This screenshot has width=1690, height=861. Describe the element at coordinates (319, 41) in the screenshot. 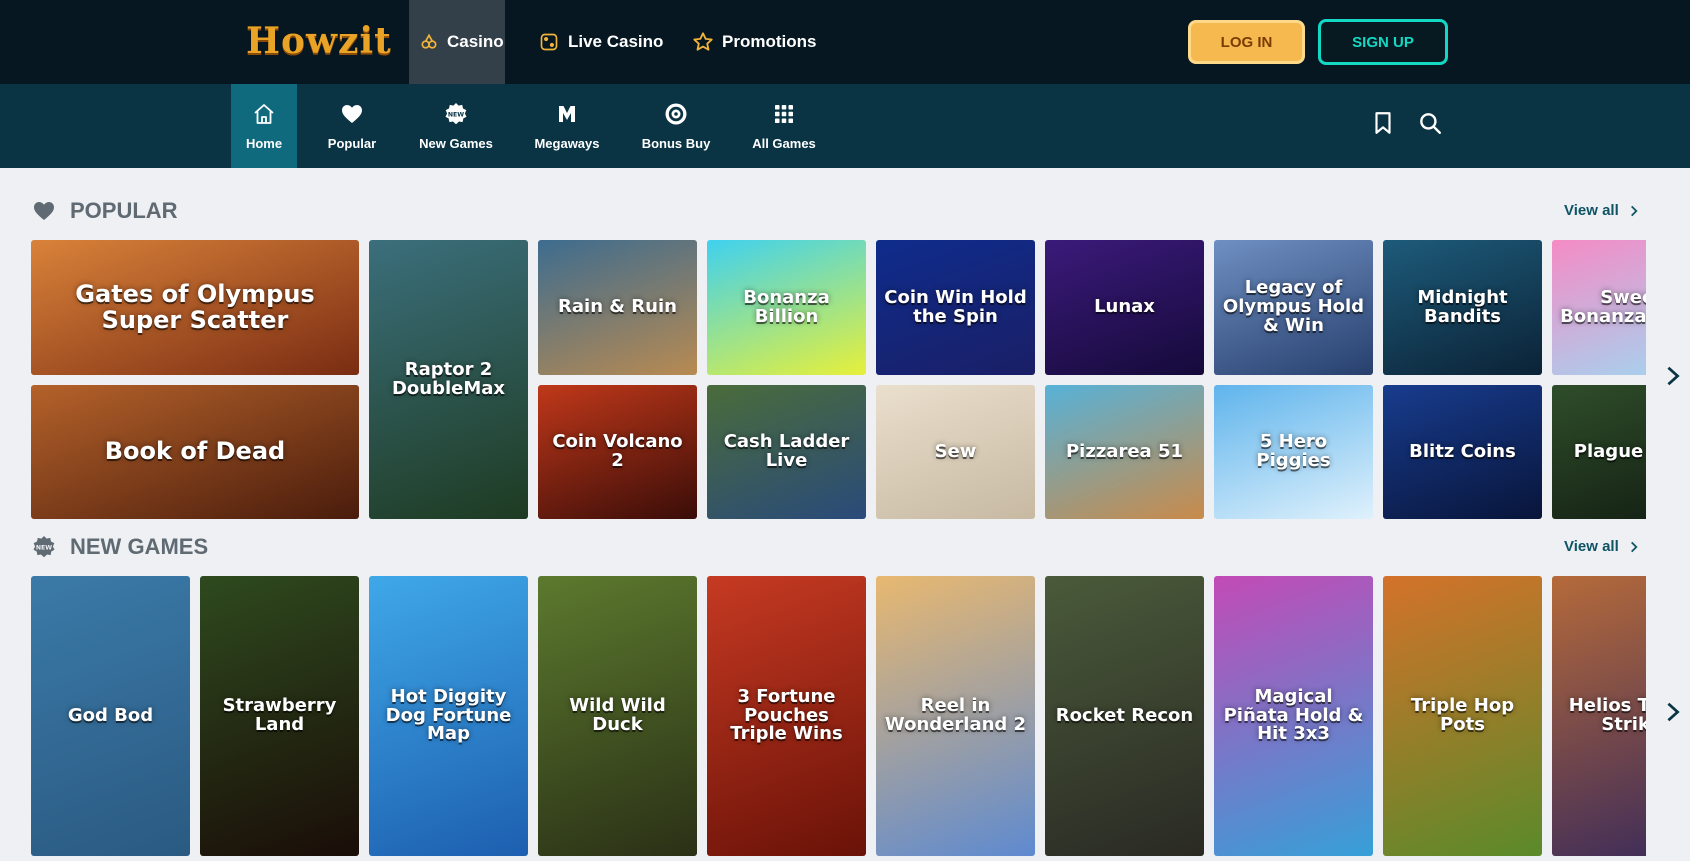

I see `brand-logo: Howzit` at that location.